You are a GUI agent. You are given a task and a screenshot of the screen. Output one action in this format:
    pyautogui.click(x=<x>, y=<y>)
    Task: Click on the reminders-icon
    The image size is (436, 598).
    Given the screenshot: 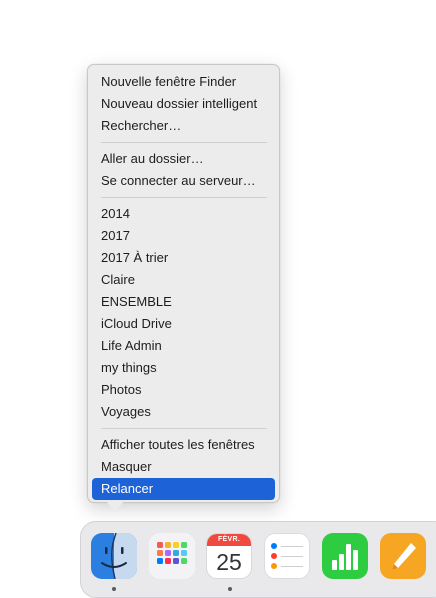 What is the action you would take?
    pyautogui.click(x=287, y=556)
    